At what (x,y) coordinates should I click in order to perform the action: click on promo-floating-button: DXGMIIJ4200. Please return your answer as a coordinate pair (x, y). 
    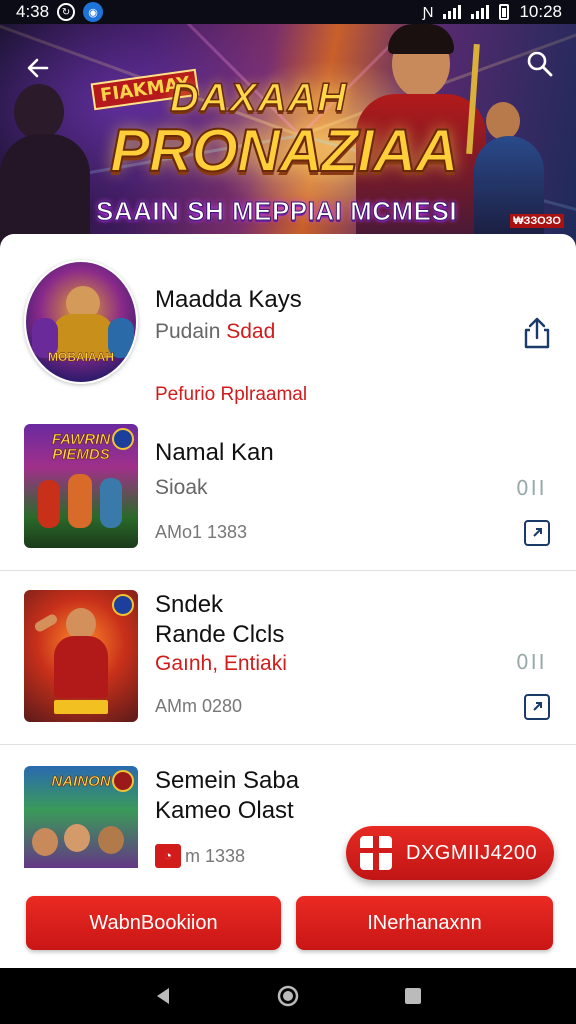
    Looking at the image, I should click on (450, 853).